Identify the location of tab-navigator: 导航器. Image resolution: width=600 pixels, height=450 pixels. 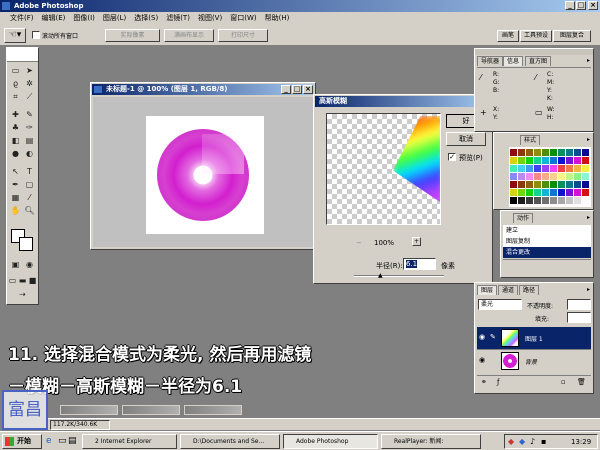
(490, 61).